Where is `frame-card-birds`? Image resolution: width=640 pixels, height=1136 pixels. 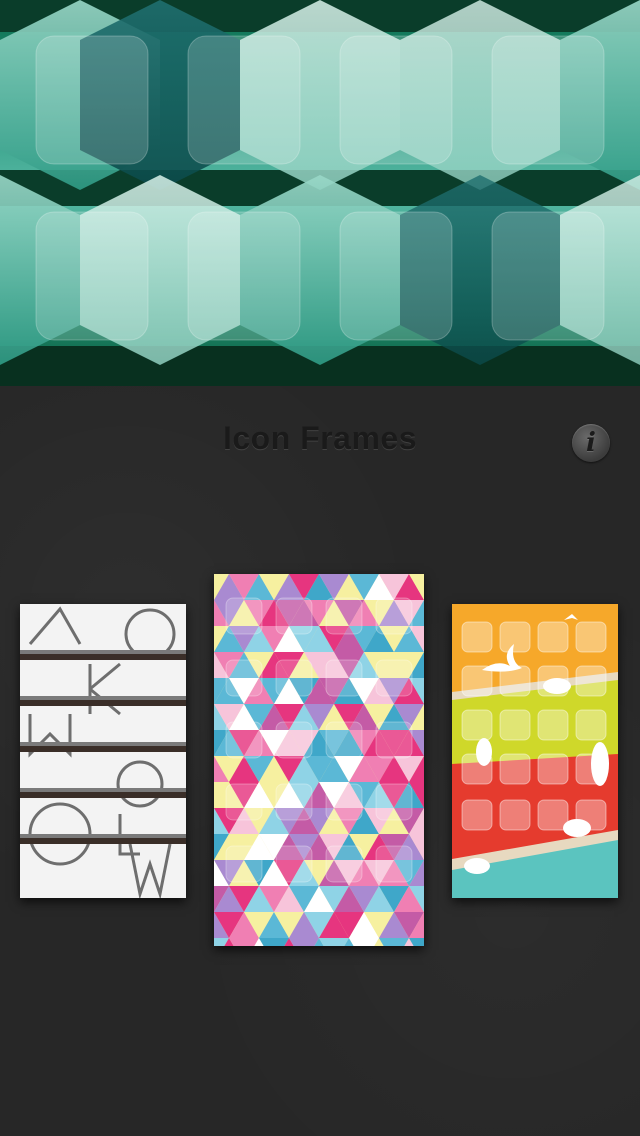 frame-card-birds is located at coordinates (535, 751).